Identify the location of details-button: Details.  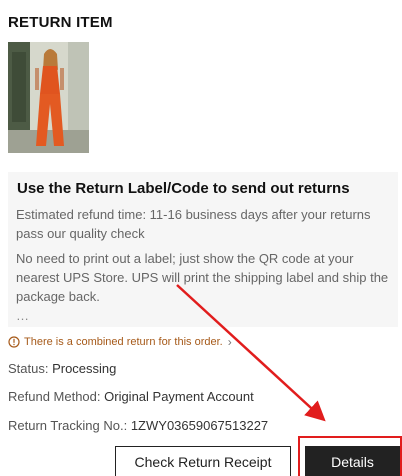
(352, 461).